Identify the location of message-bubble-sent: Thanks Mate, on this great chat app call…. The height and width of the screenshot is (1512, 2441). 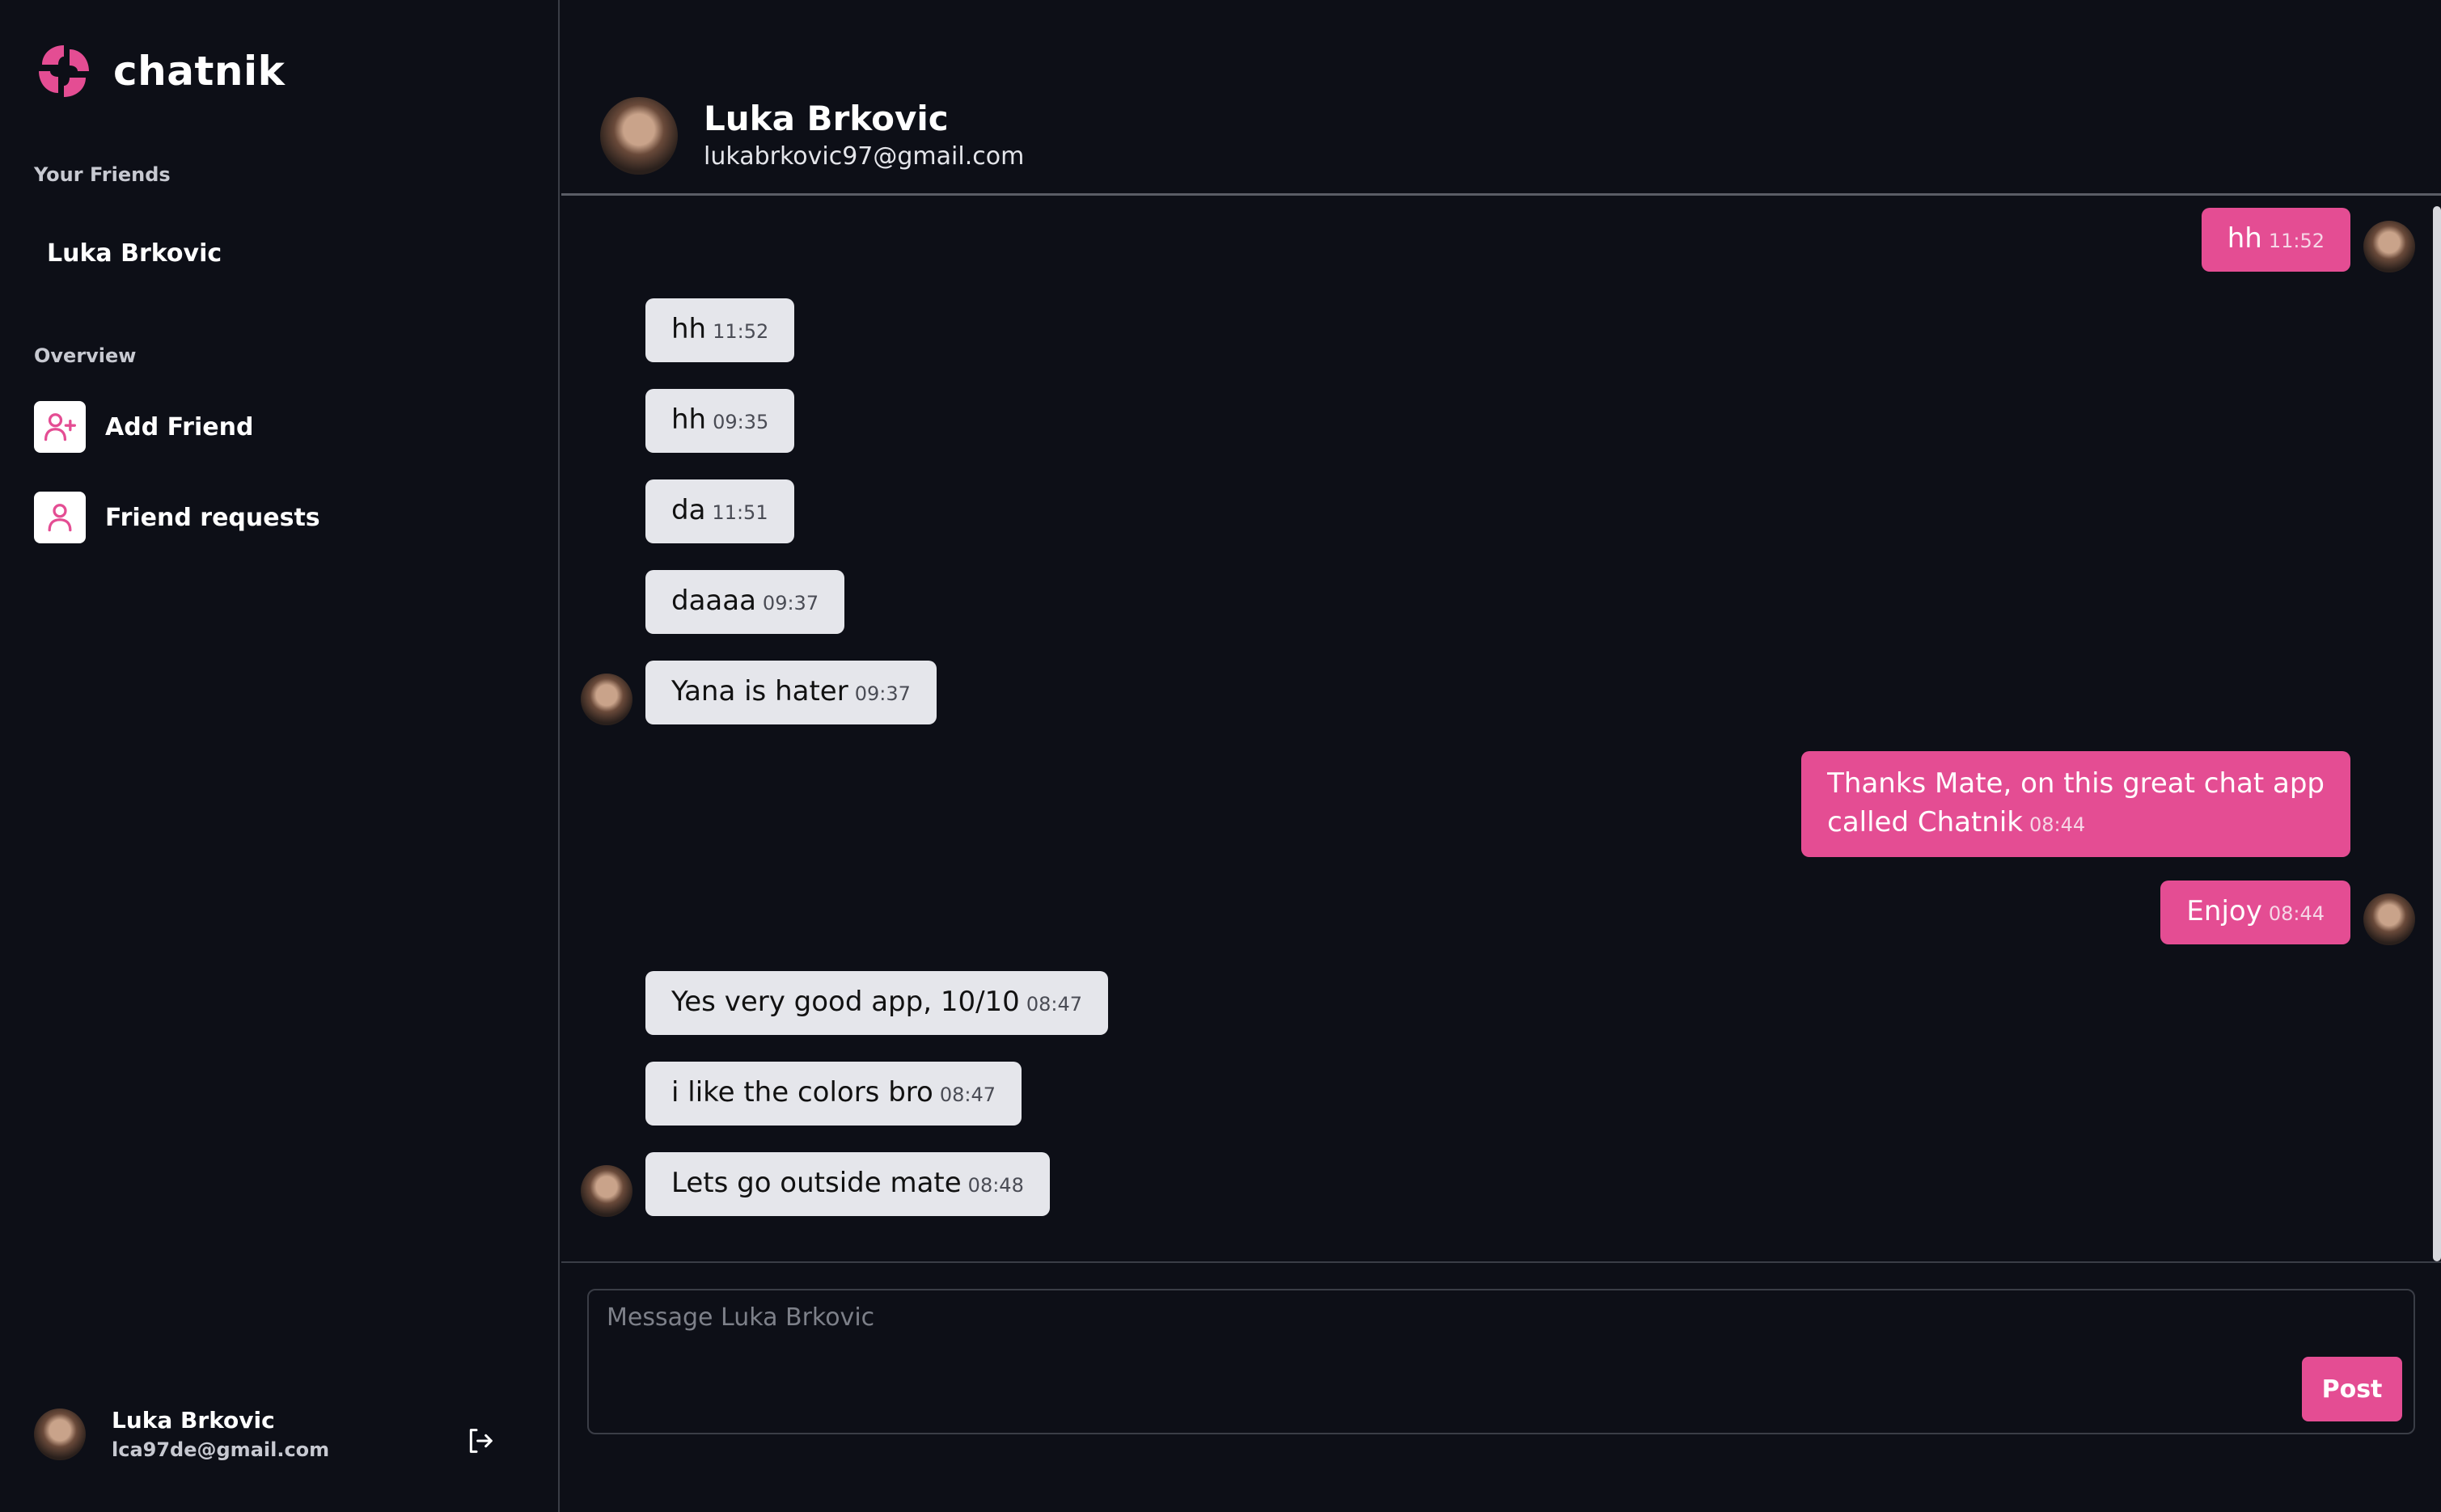
(2075, 804).